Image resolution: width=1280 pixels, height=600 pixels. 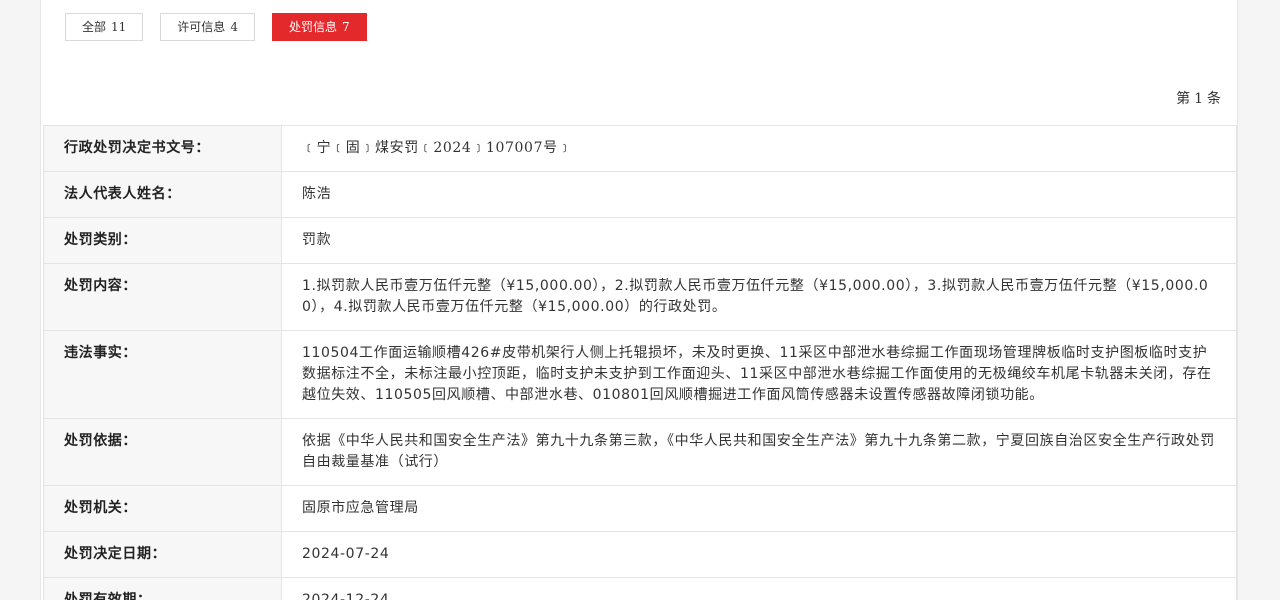 I want to click on row-label-violation-facts: 违法事实：, so click(x=162, y=374).